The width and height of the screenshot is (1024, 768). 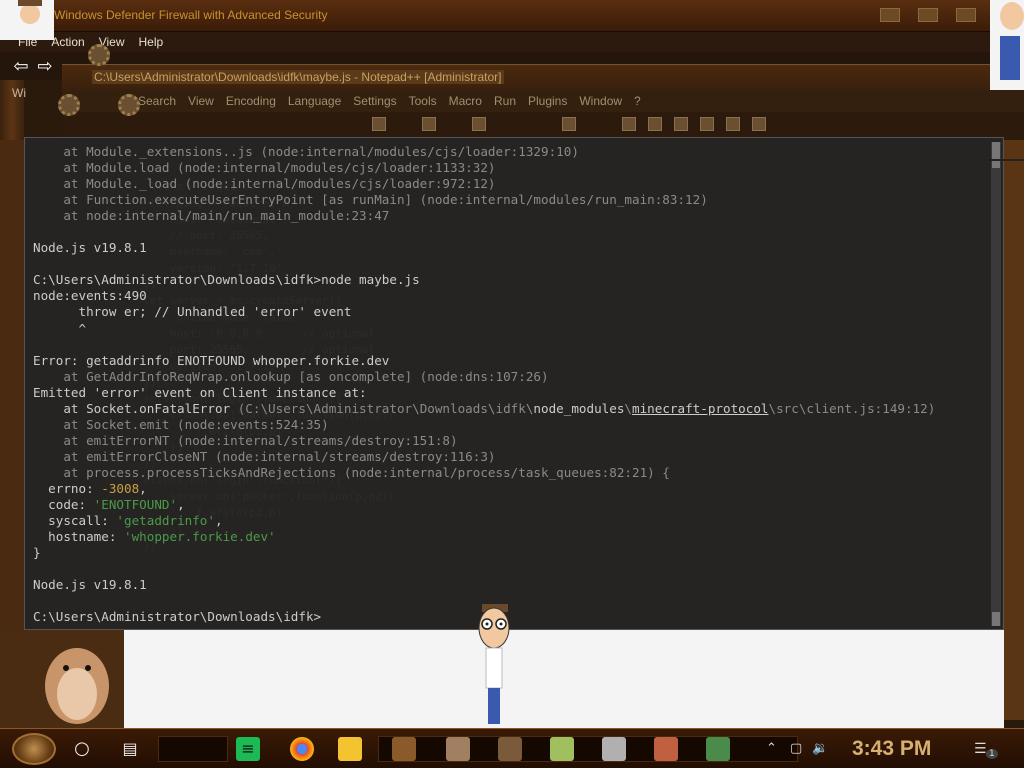 What do you see at coordinates (37, 553) in the screenshot?
I see `console-text-segment: }` at bounding box center [37, 553].